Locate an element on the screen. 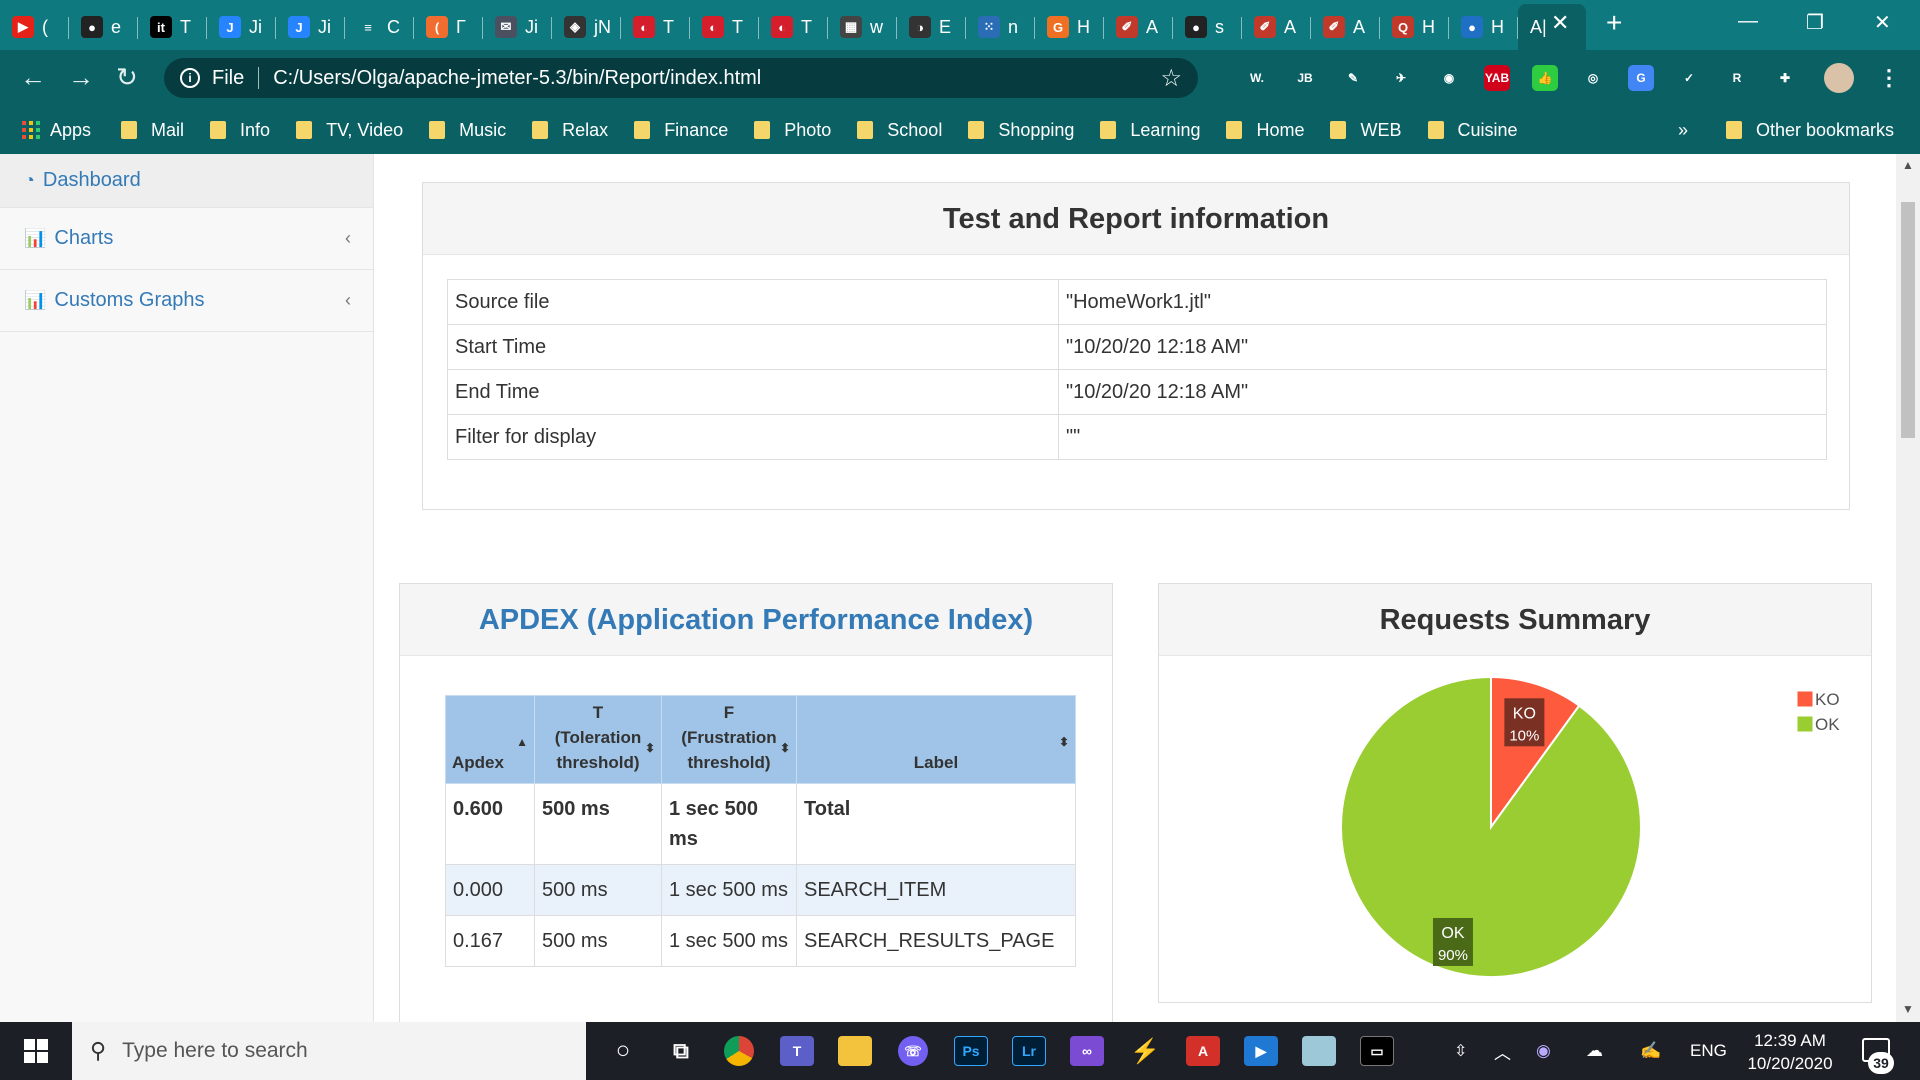 The height and width of the screenshot is (1080, 1920). browser-tab: ◑ E is located at coordinates (931, 27).